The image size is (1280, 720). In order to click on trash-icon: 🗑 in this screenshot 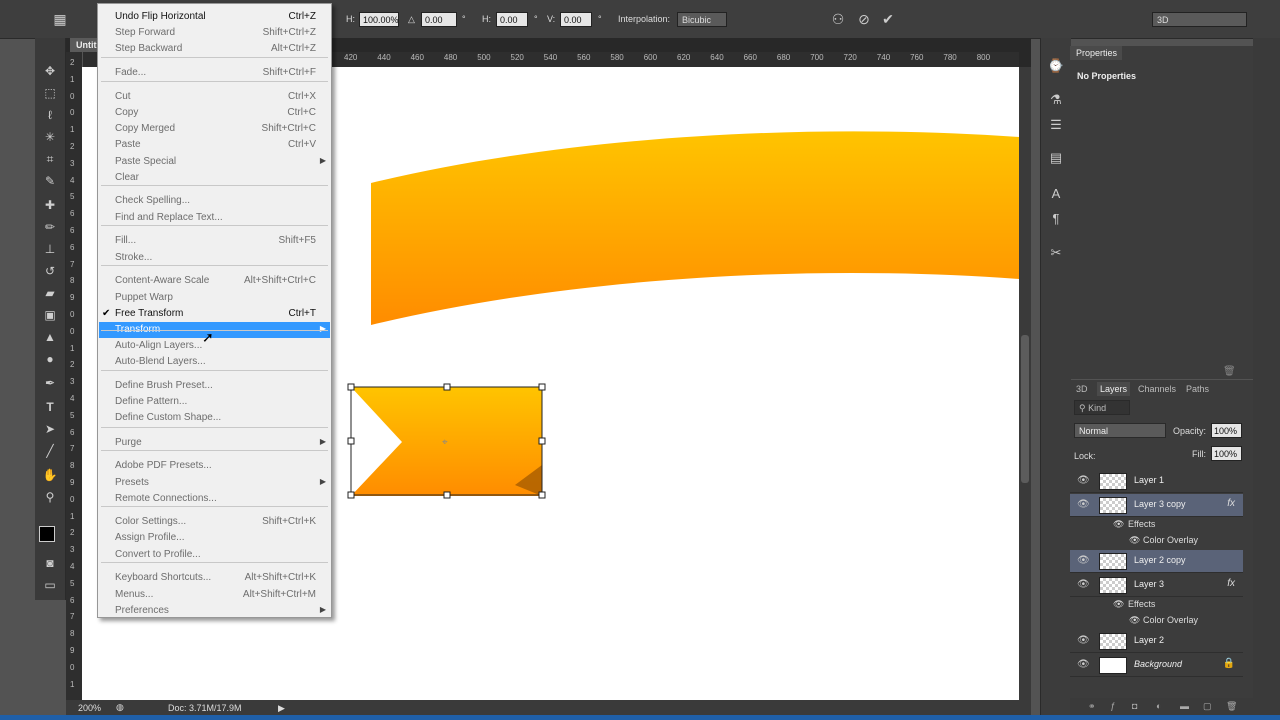, I will do `click(1229, 371)`.